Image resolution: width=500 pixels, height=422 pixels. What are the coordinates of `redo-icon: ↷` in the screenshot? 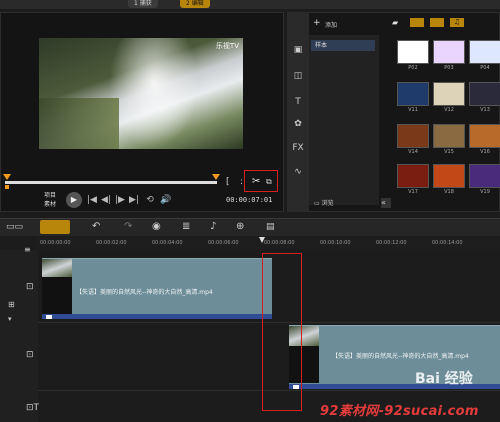 It's located at (128, 226).